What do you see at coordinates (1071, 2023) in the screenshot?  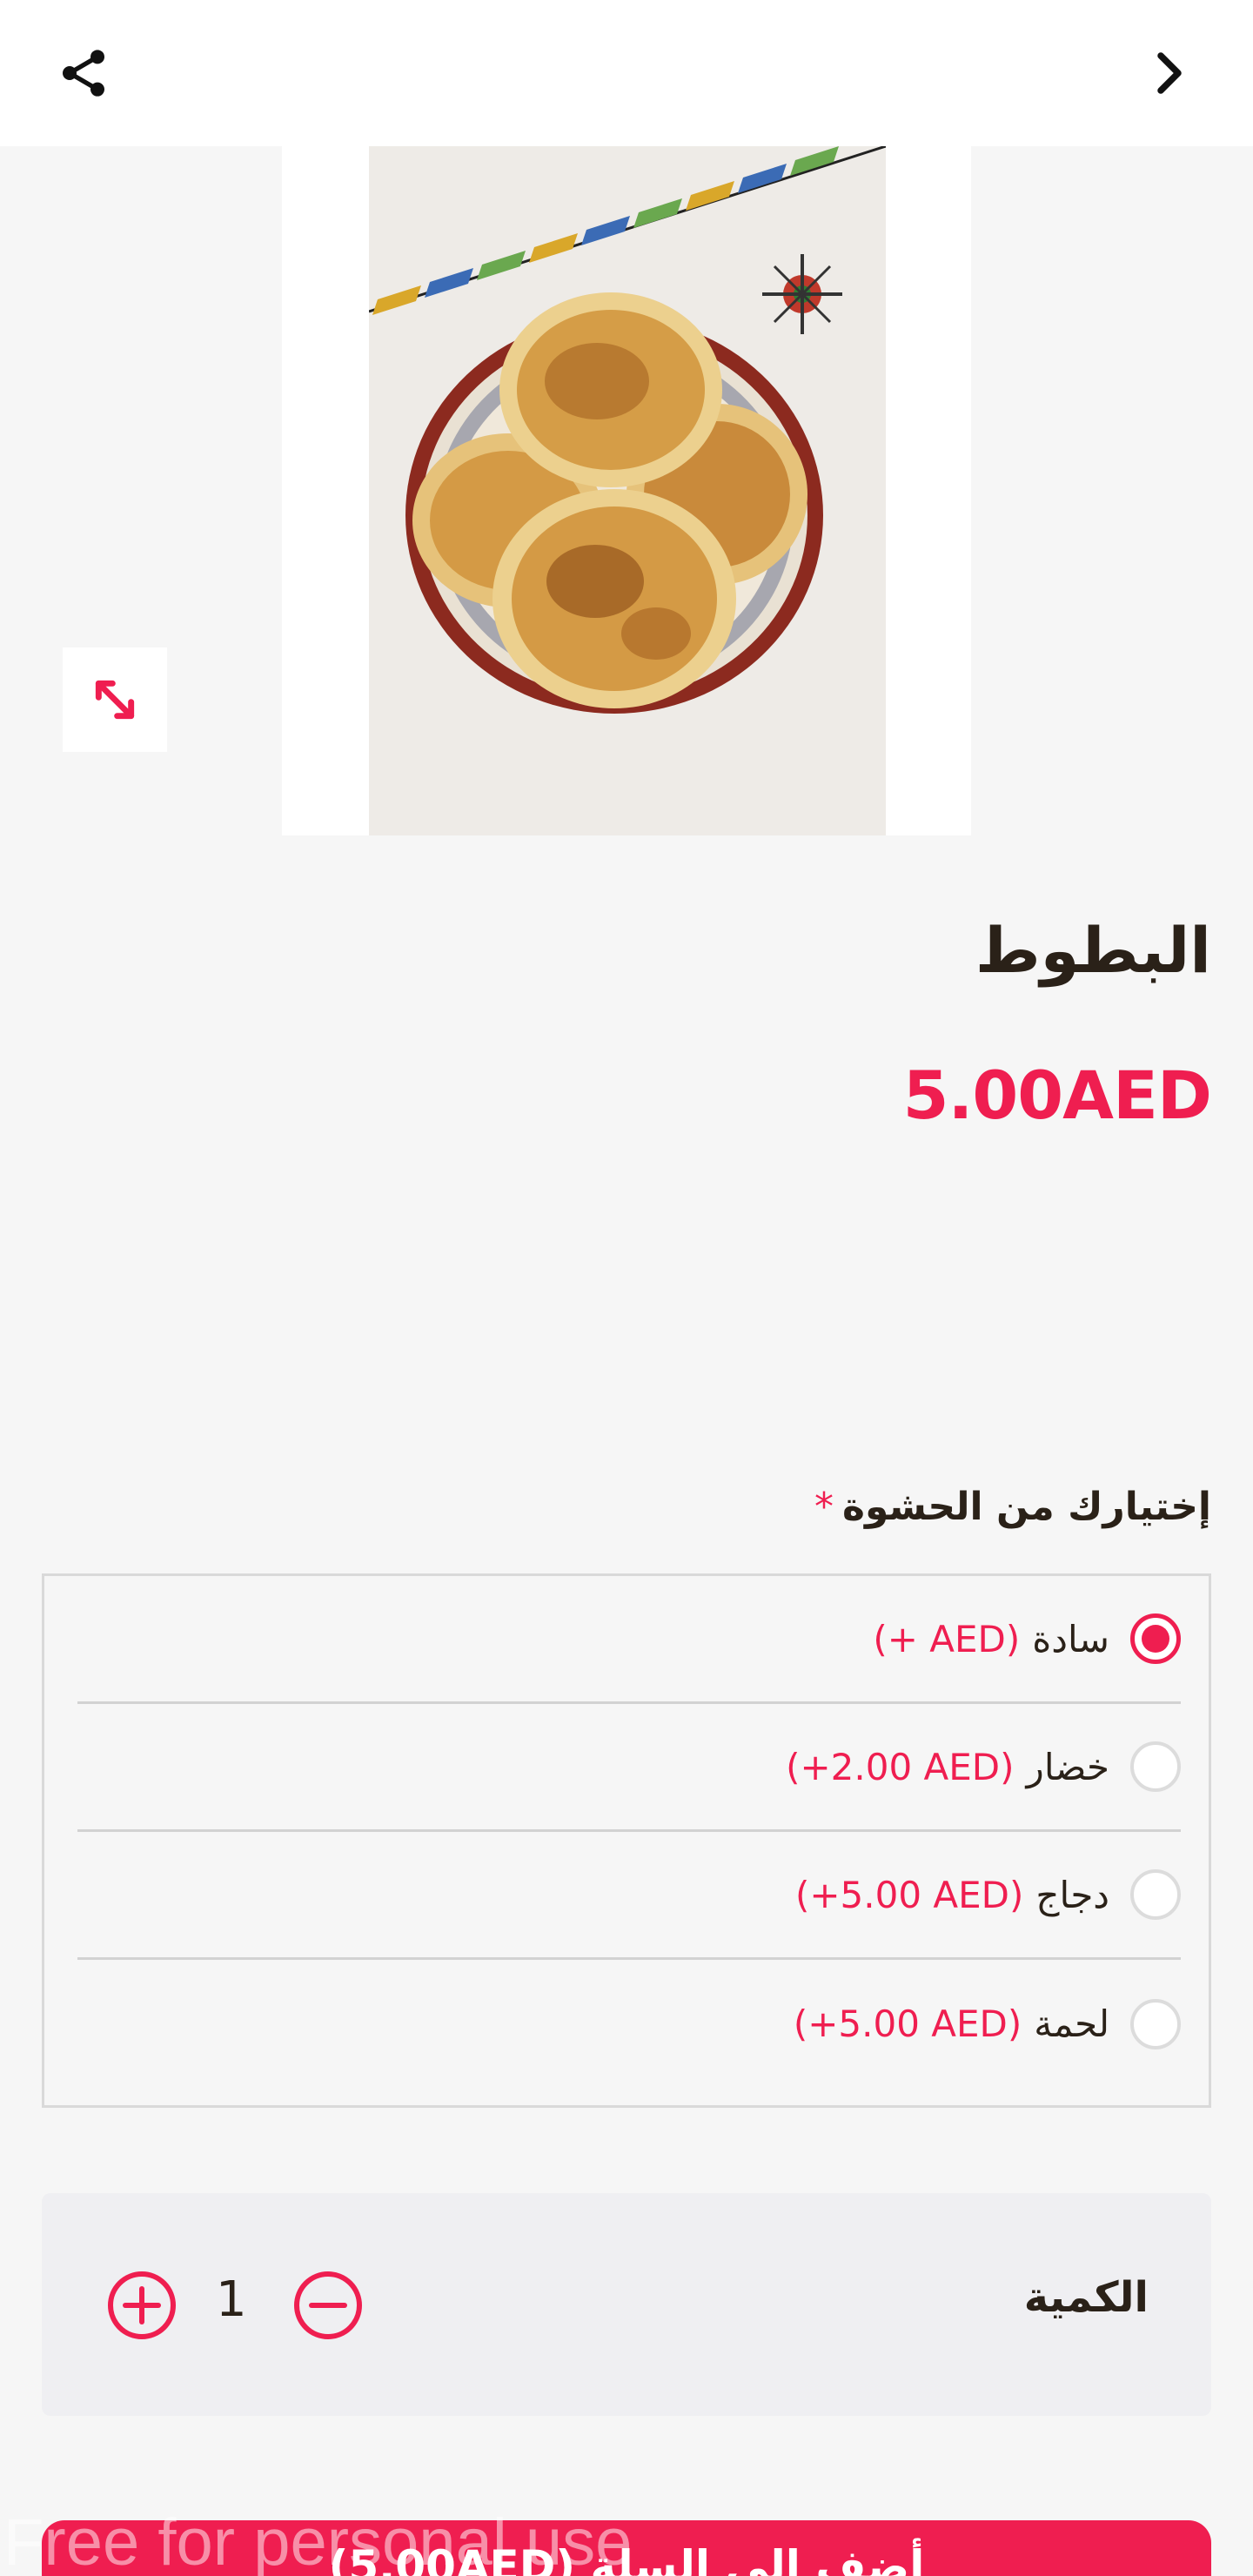 I see `option-label: لحمة` at bounding box center [1071, 2023].